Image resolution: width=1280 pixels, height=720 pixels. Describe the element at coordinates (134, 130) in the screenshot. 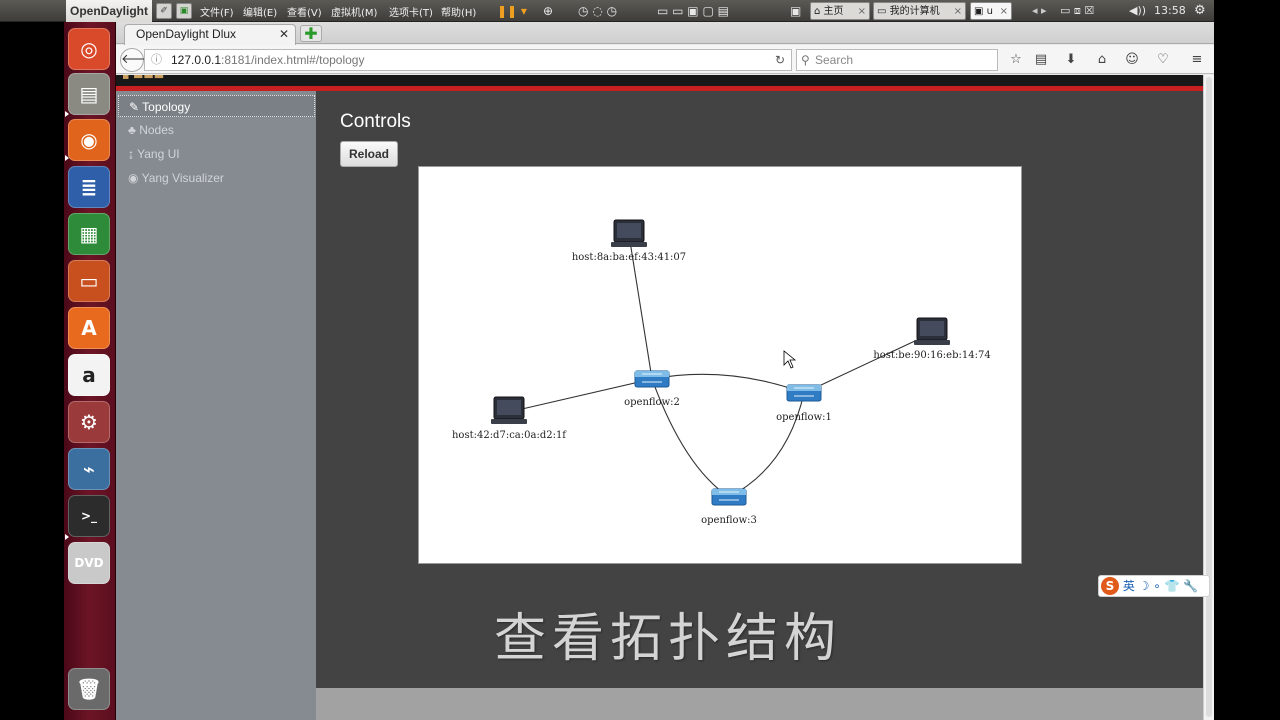

I see `sidebar-icon: ♣` at that location.